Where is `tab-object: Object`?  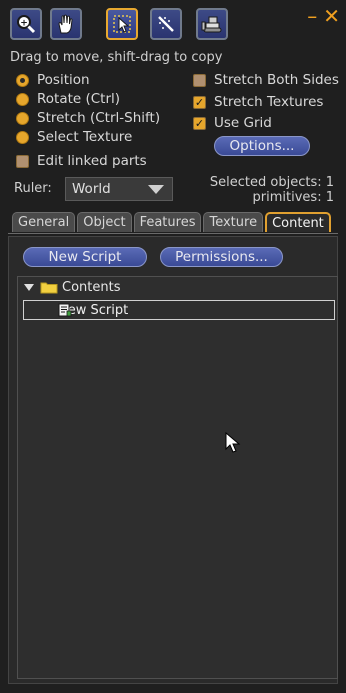
tab-object: Object is located at coordinates (104, 222).